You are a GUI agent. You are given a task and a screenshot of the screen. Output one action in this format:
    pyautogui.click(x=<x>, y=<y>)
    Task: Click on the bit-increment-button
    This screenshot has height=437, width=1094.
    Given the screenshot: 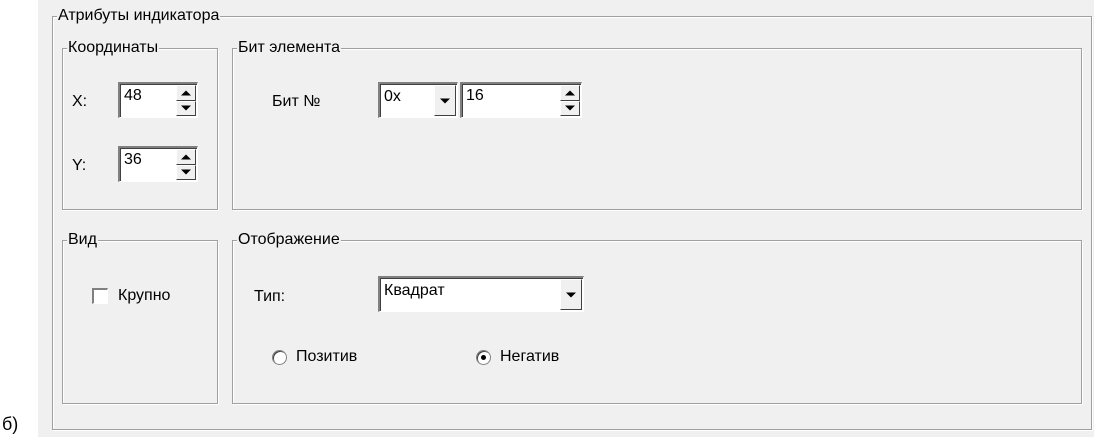 What is the action you would take?
    pyautogui.click(x=570, y=93)
    